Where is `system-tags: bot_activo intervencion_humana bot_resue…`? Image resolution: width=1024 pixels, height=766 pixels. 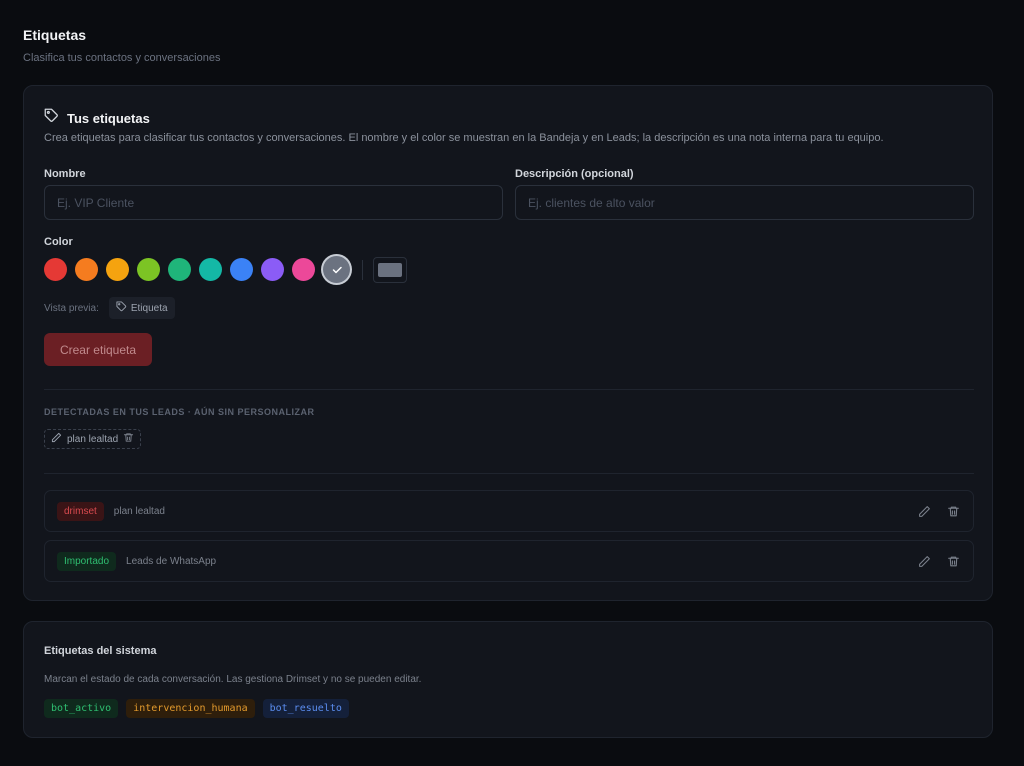 system-tags: bot_activo intervencion_humana bot_resue… is located at coordinates (196, 708).